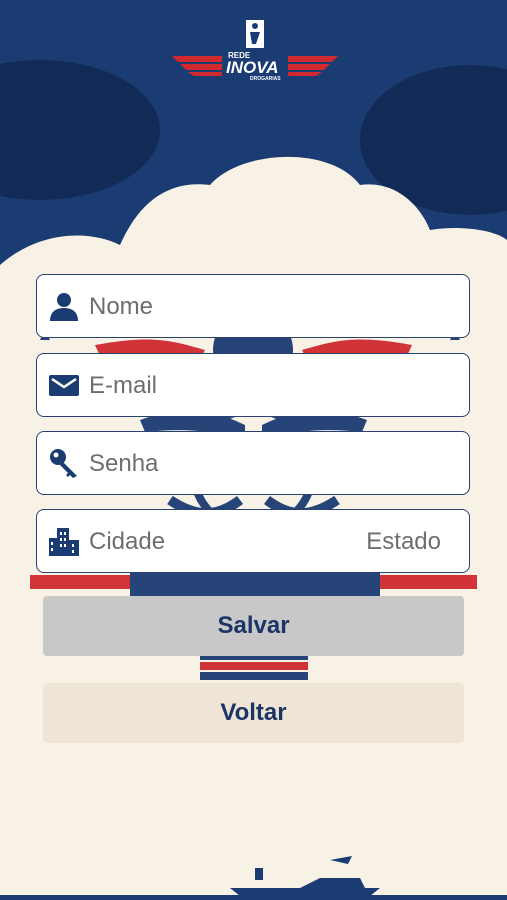 Image resolution: width=507 pixels, height=900 pixels. I want to click on brand-line3: DROGARIAS, so click(265, 79).